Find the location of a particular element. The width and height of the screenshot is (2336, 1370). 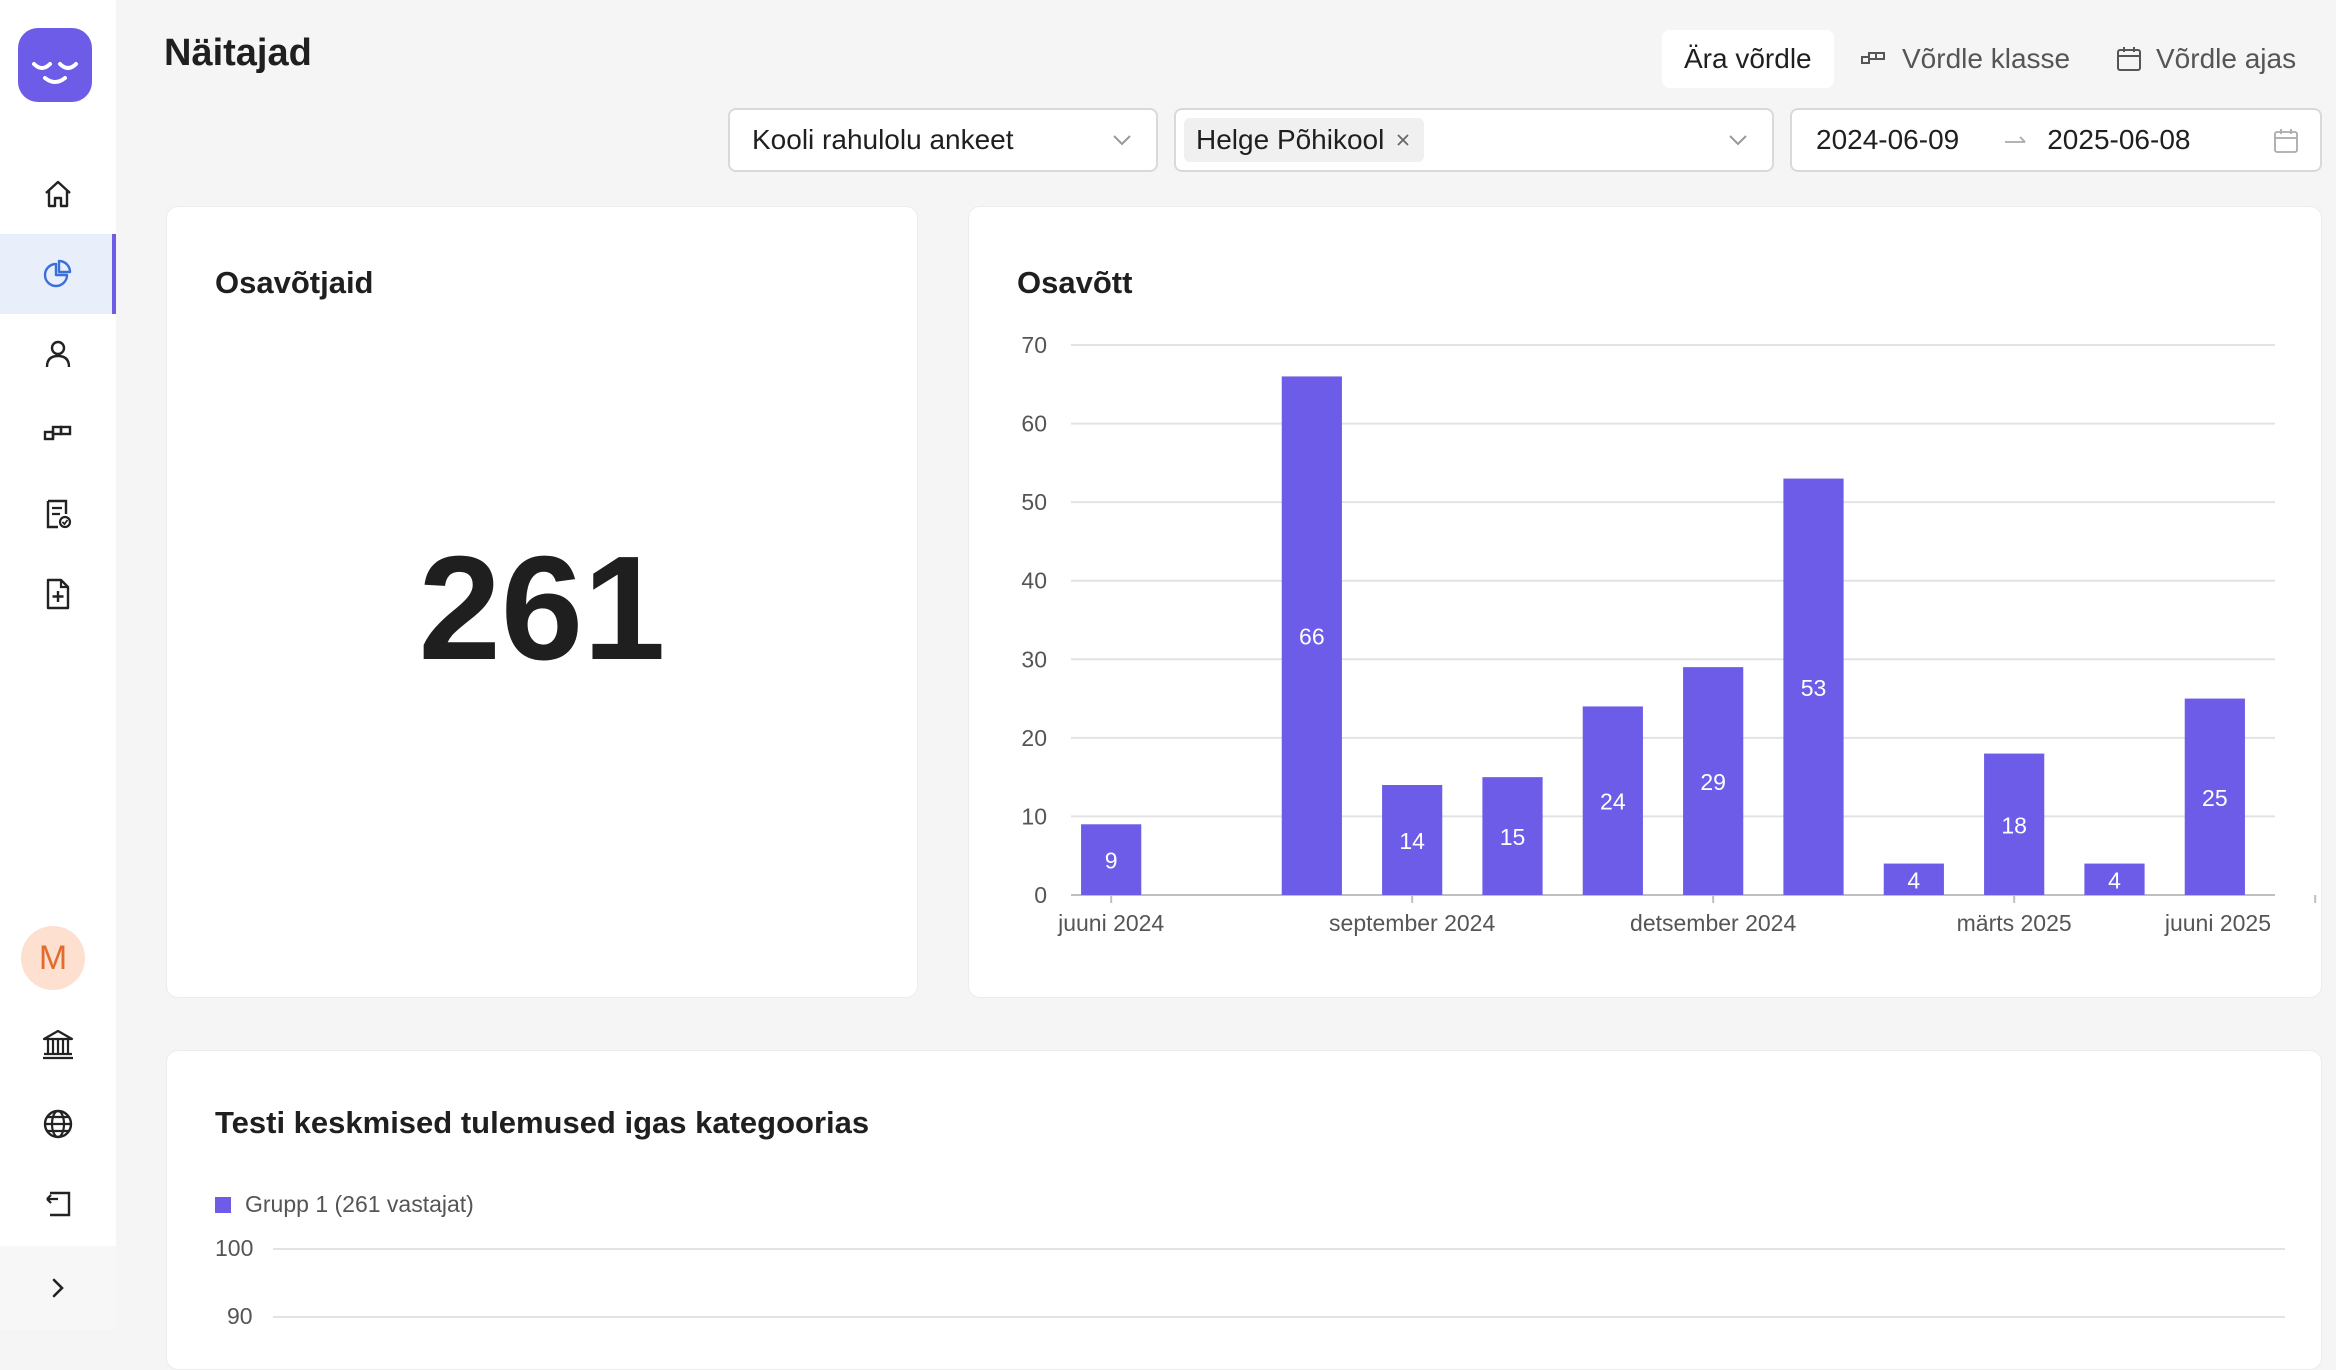

chart-icon is located at coordinates (57, 273).